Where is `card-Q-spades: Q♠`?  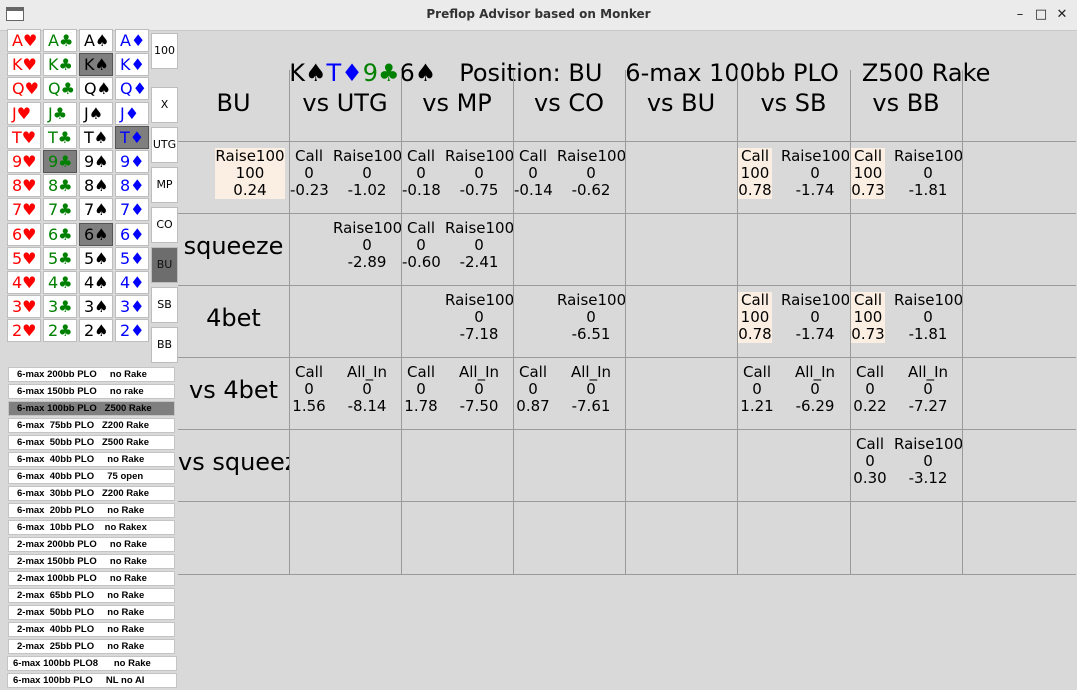 card-Q-spades: Q♠ is located at coordinates (96, 89).